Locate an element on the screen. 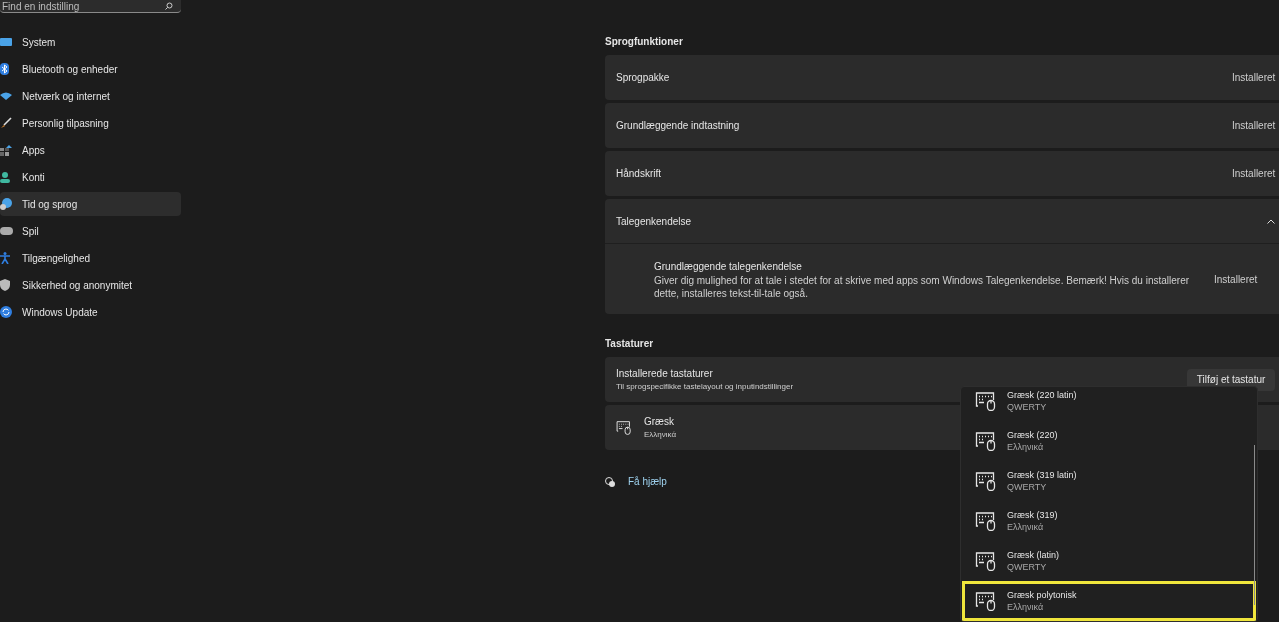 Image resolution: width=1279 pixels, height=622 pixels. scrollbar is located at coordinates (1254, 525).